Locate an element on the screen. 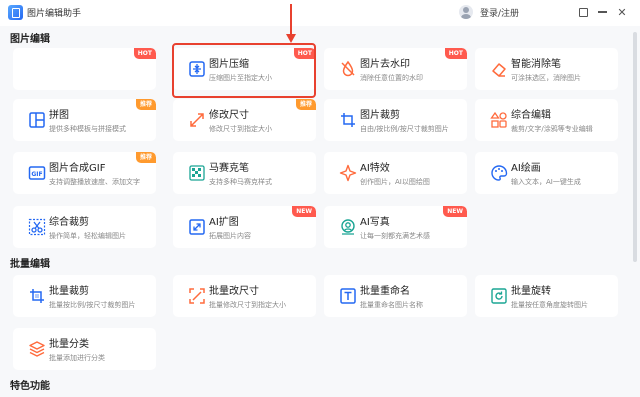 This screenshot has width=640, height=397. card-puzzle: 拼图 提供多种模板与拼接模式 推荐 is located at coordinates (84, 120).